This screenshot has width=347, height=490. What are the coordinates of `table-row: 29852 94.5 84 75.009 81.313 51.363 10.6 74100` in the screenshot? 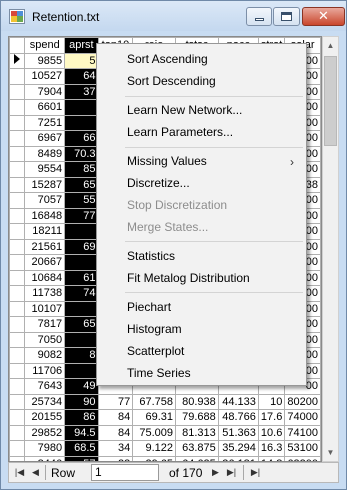 It's located at (165, 432).